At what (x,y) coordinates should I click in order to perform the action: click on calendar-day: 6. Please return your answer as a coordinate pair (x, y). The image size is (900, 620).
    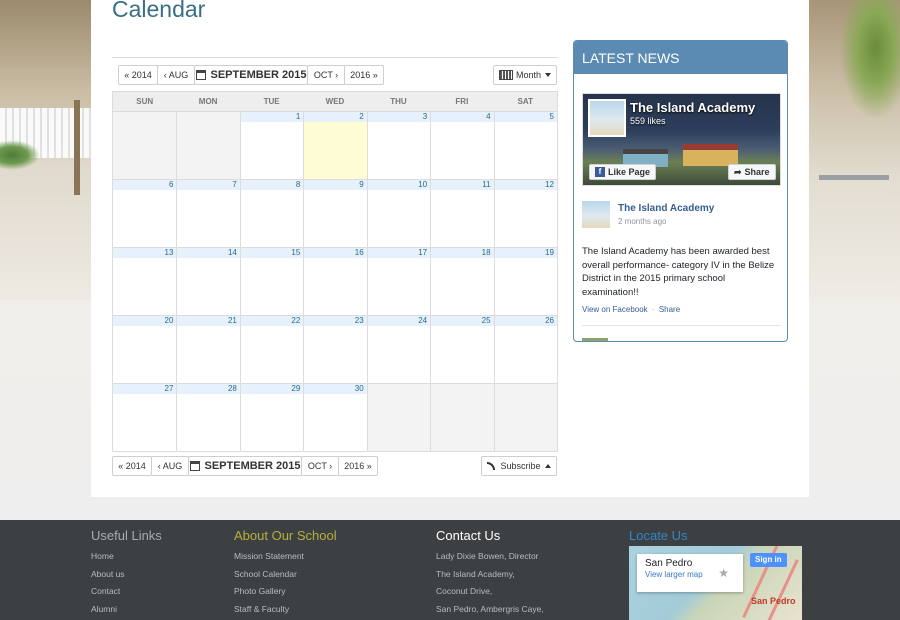
    Looking at the image, I should click on (145, 213).